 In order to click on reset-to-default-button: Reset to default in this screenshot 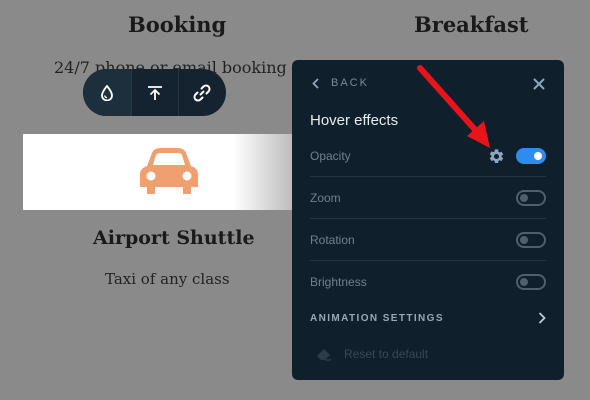, I will do `click(372, 354)`.